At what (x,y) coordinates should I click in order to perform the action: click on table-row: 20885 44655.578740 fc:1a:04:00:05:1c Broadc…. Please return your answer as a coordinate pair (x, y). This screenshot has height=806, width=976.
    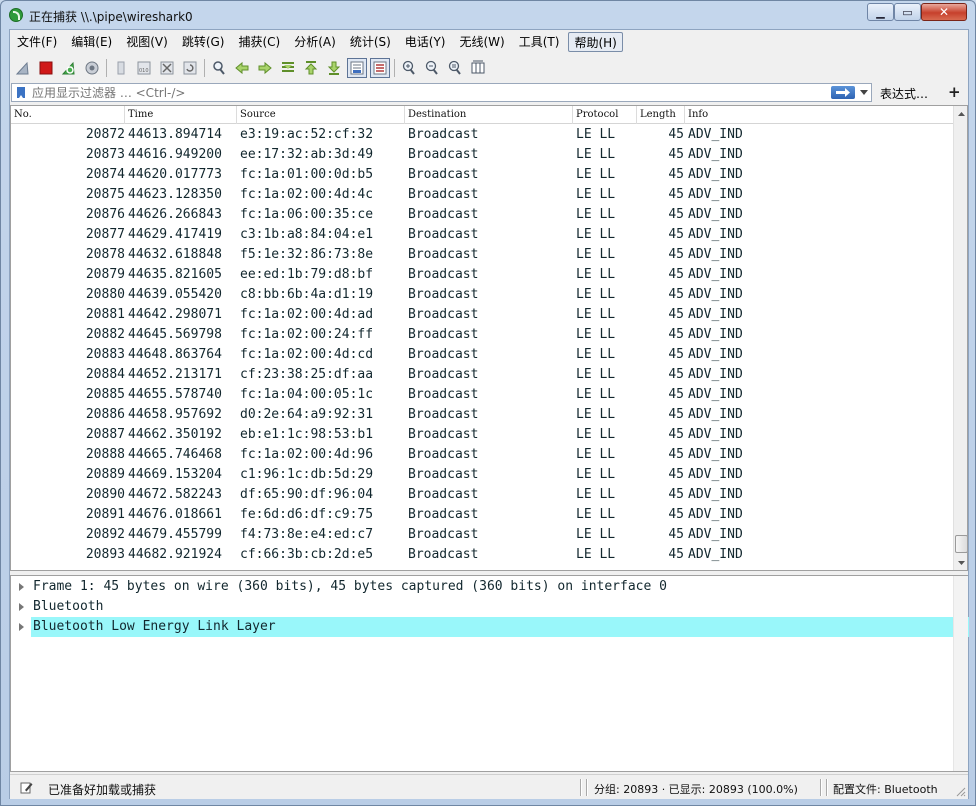
    Looking at the image, I should click on (482, 395).